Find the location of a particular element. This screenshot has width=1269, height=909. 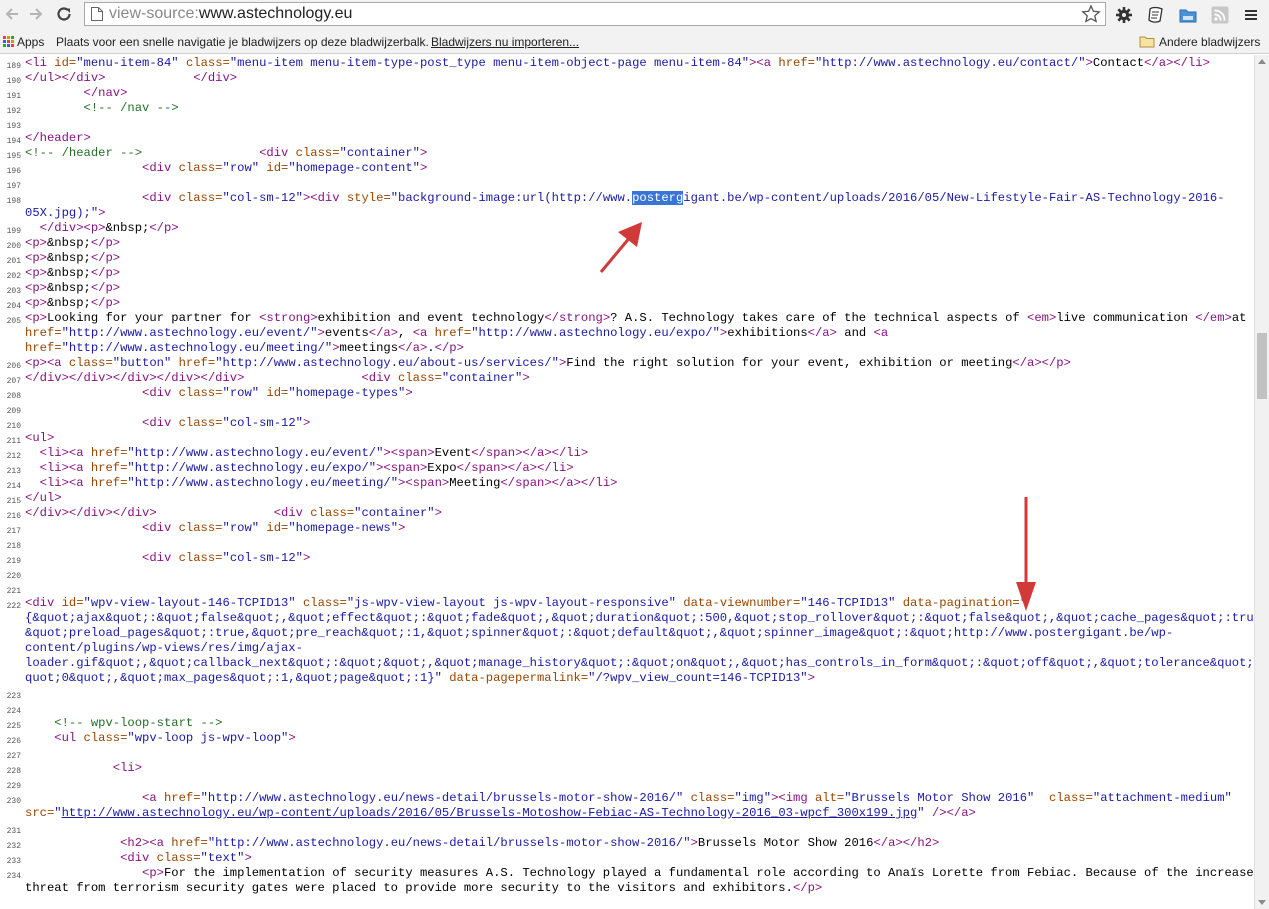

line-number: 198 is located at coordinates (13, 201).